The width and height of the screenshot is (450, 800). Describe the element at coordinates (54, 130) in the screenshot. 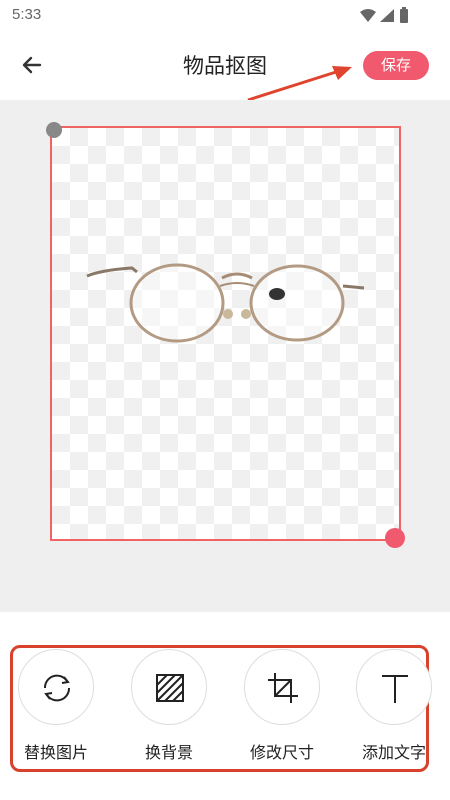

I see `resize-handle-top-left` at that location.